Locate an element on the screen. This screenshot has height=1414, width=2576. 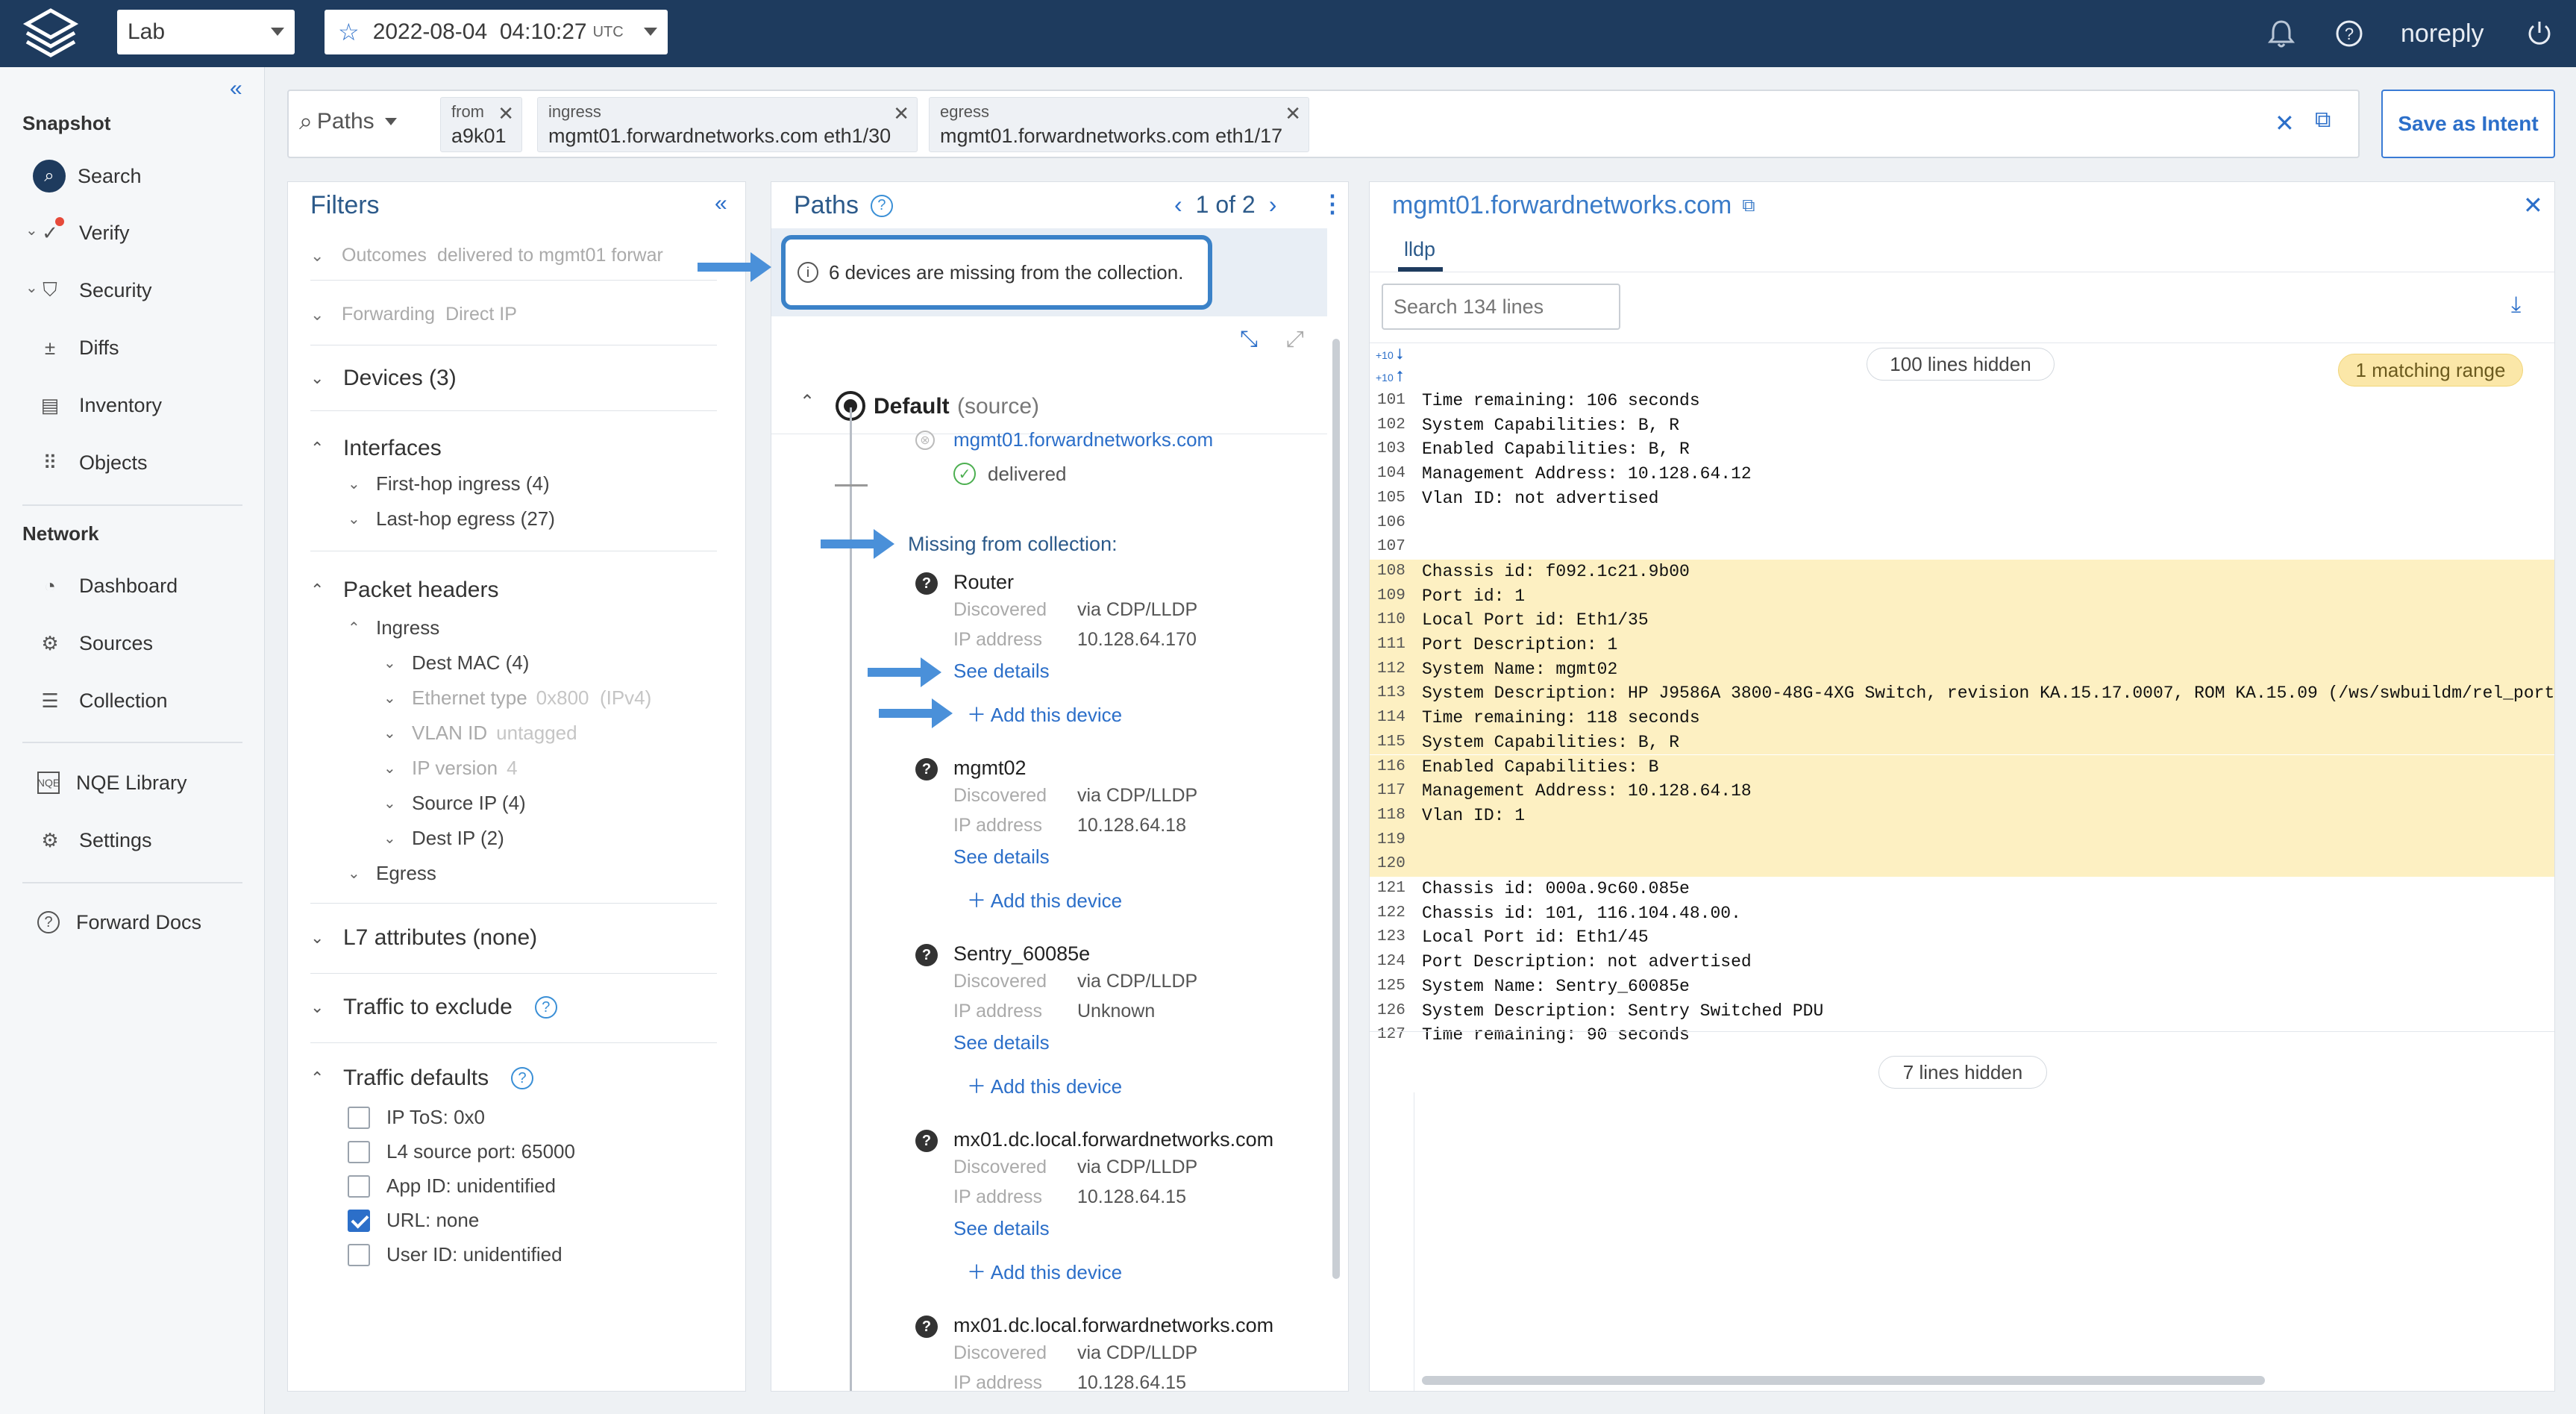
filter-l7-attributes: ⌄ L7 attributes (none) is located at coordinates (423, 938).